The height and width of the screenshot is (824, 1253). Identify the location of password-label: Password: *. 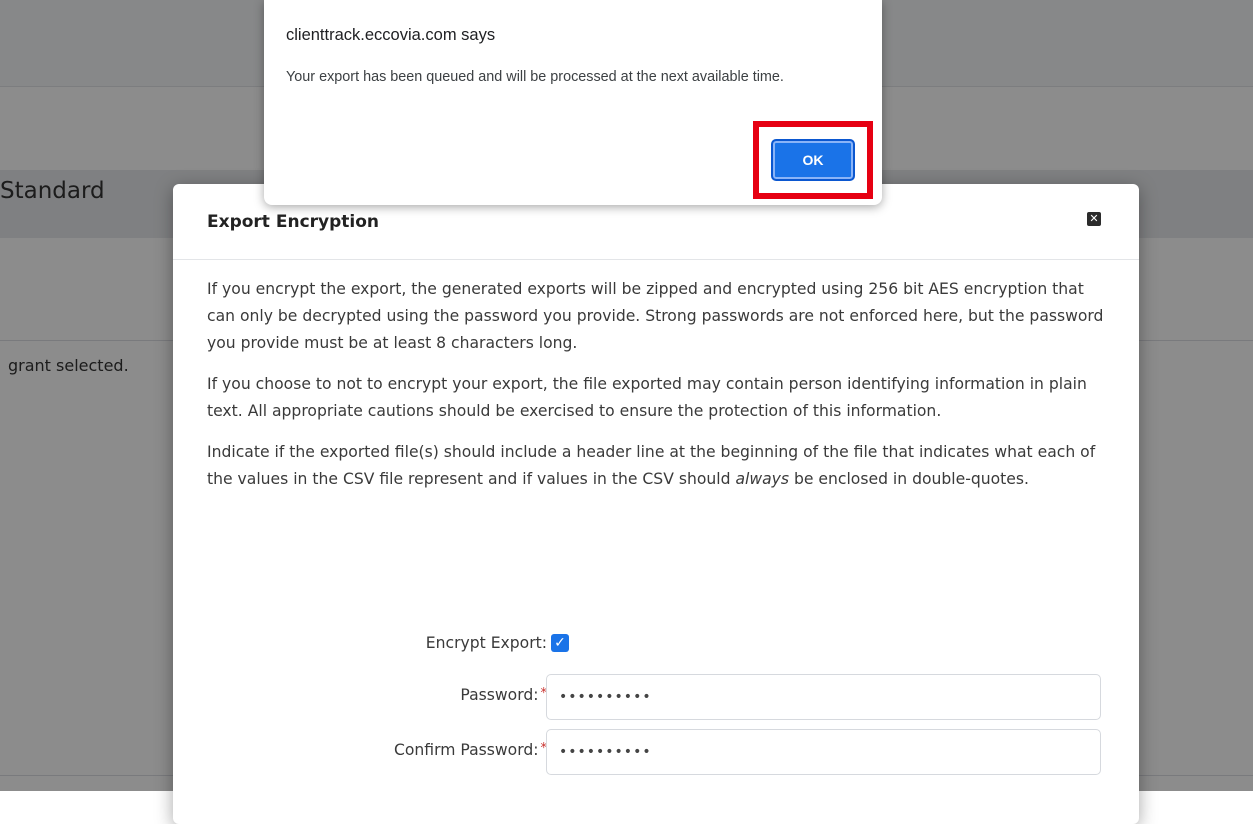
(503, 695).